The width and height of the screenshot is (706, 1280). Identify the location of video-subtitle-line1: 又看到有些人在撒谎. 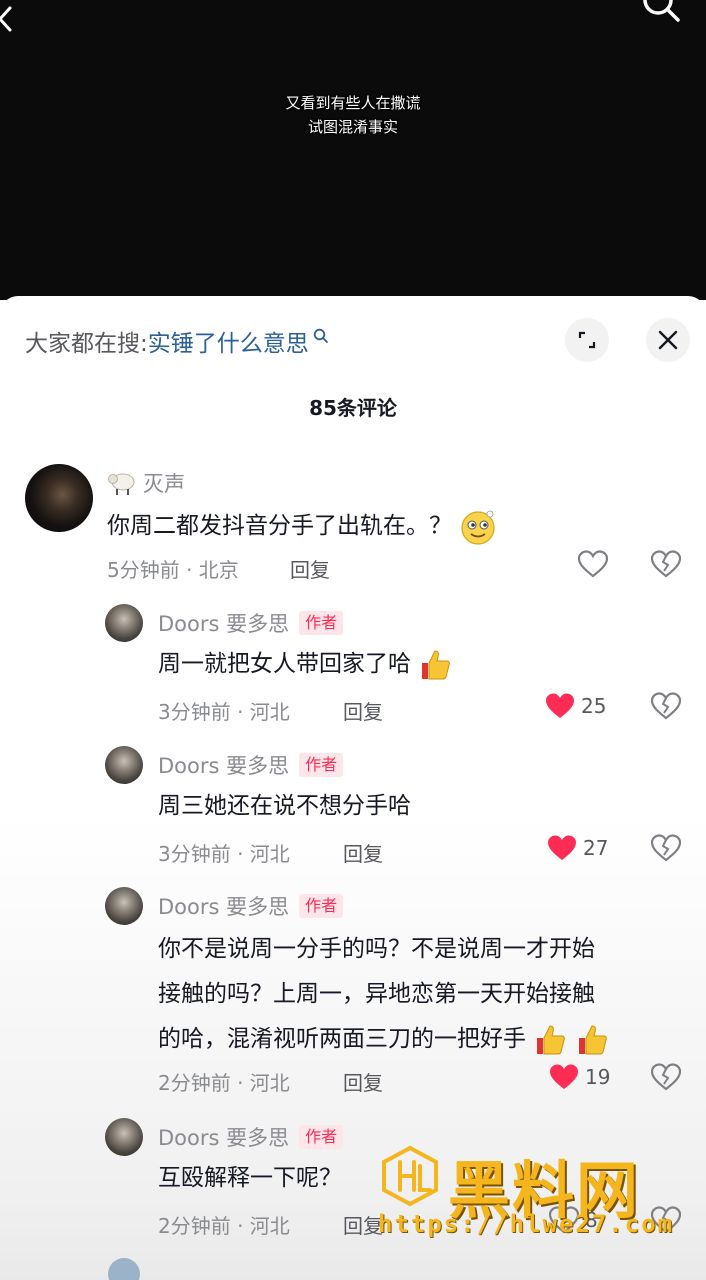
(353, 103).